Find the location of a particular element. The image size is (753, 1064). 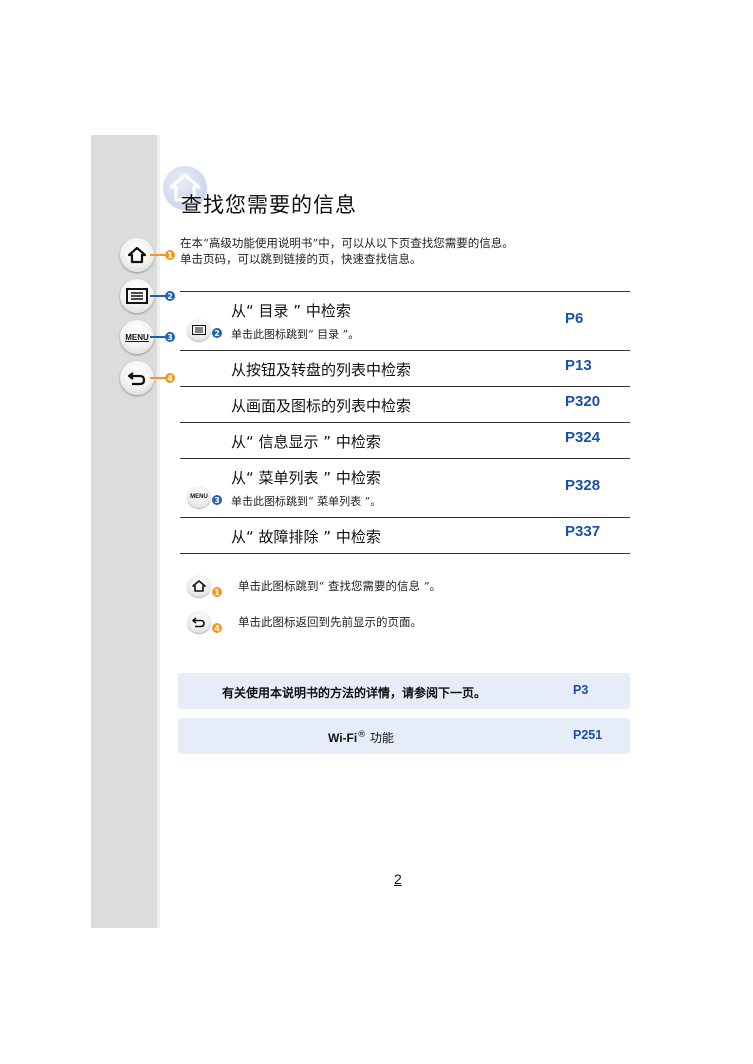

page-link: P251 is located at coordinates (587, 735).